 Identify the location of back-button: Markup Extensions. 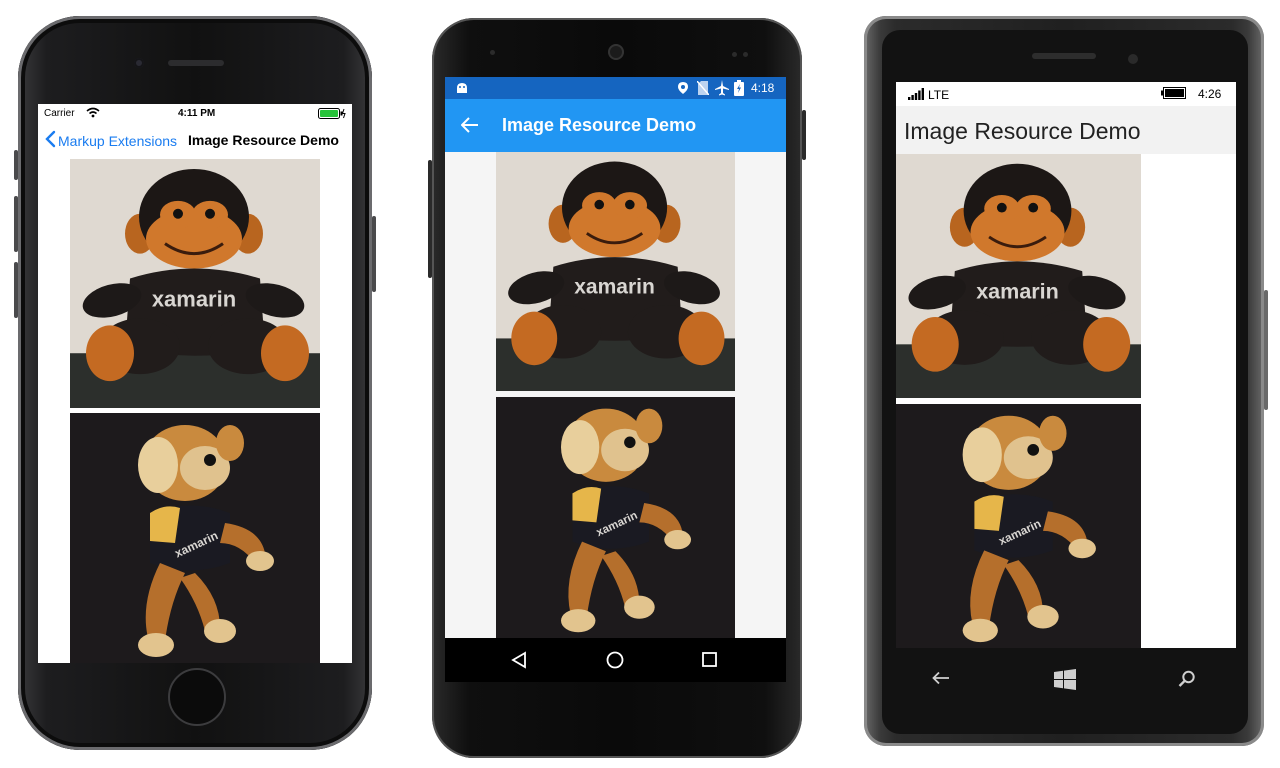
(110, 140).